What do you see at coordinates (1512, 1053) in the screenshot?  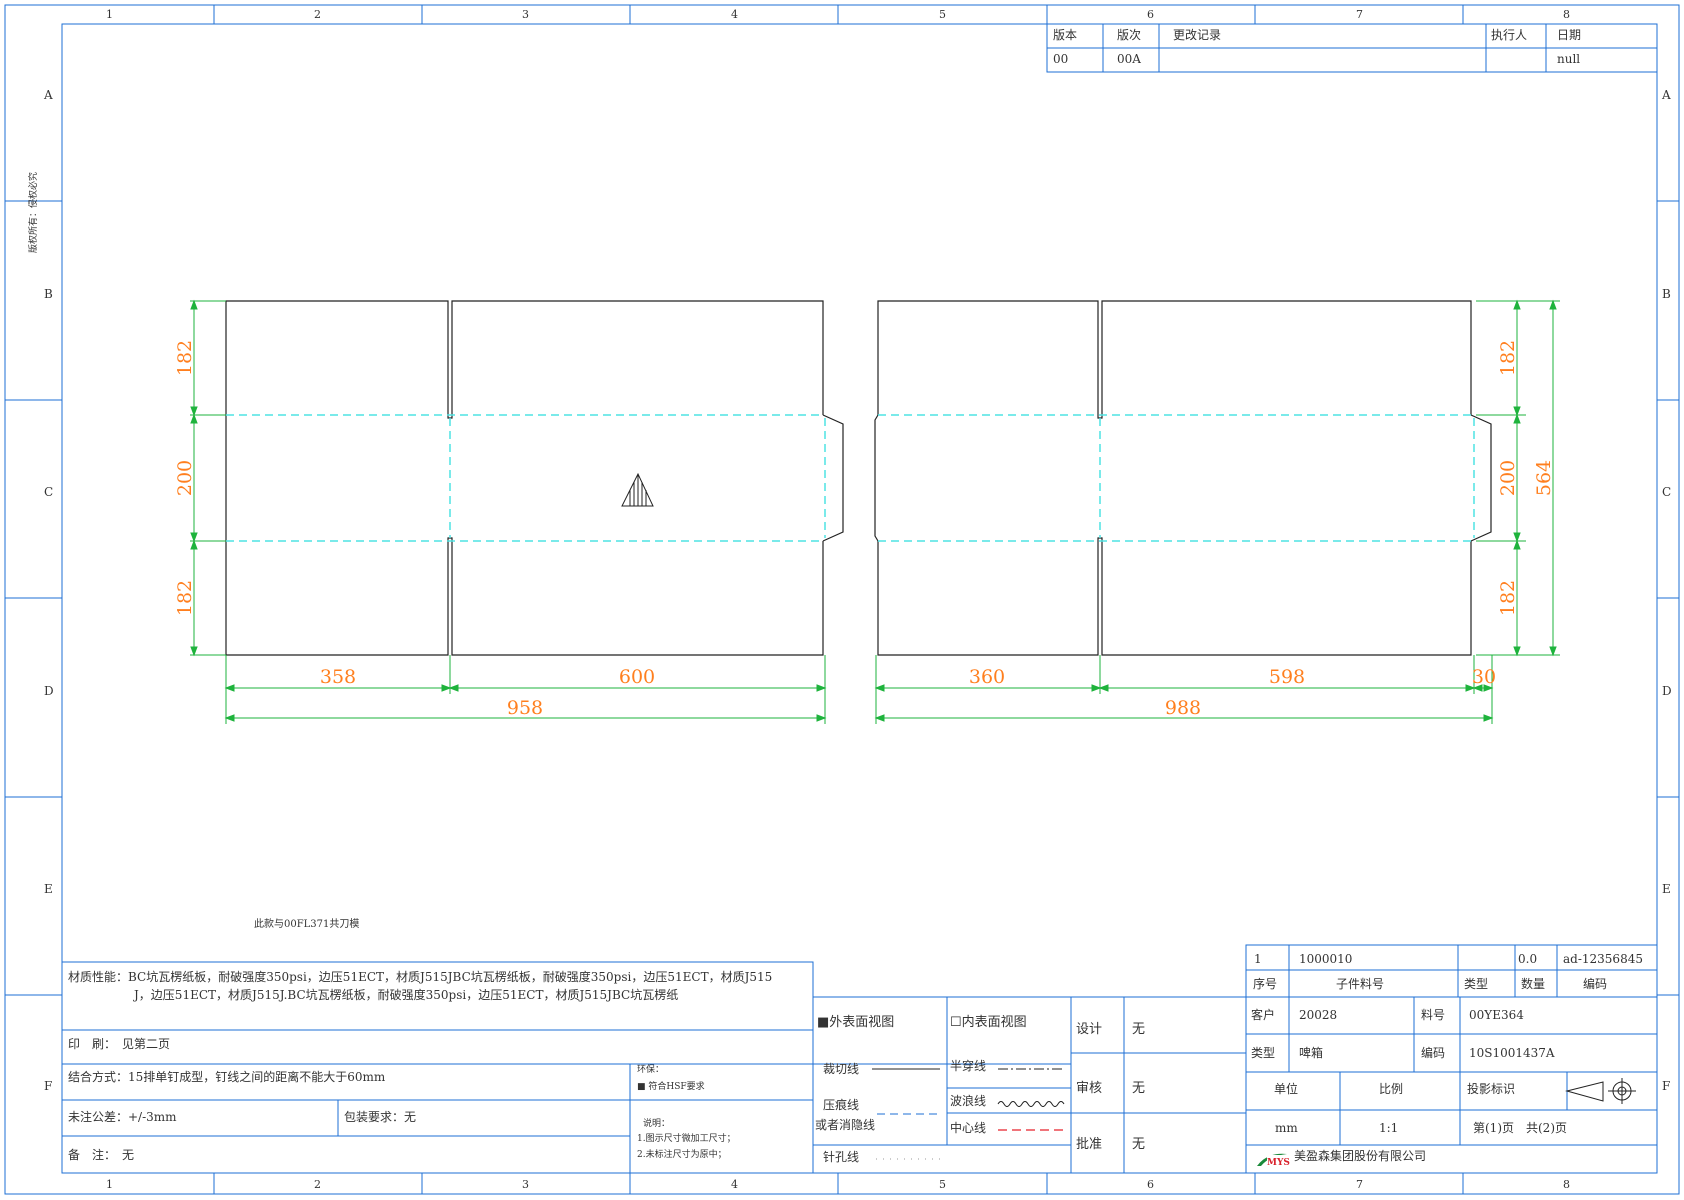 I see `code-value: 10S1001437A` at bounding box center [1512, 1053].